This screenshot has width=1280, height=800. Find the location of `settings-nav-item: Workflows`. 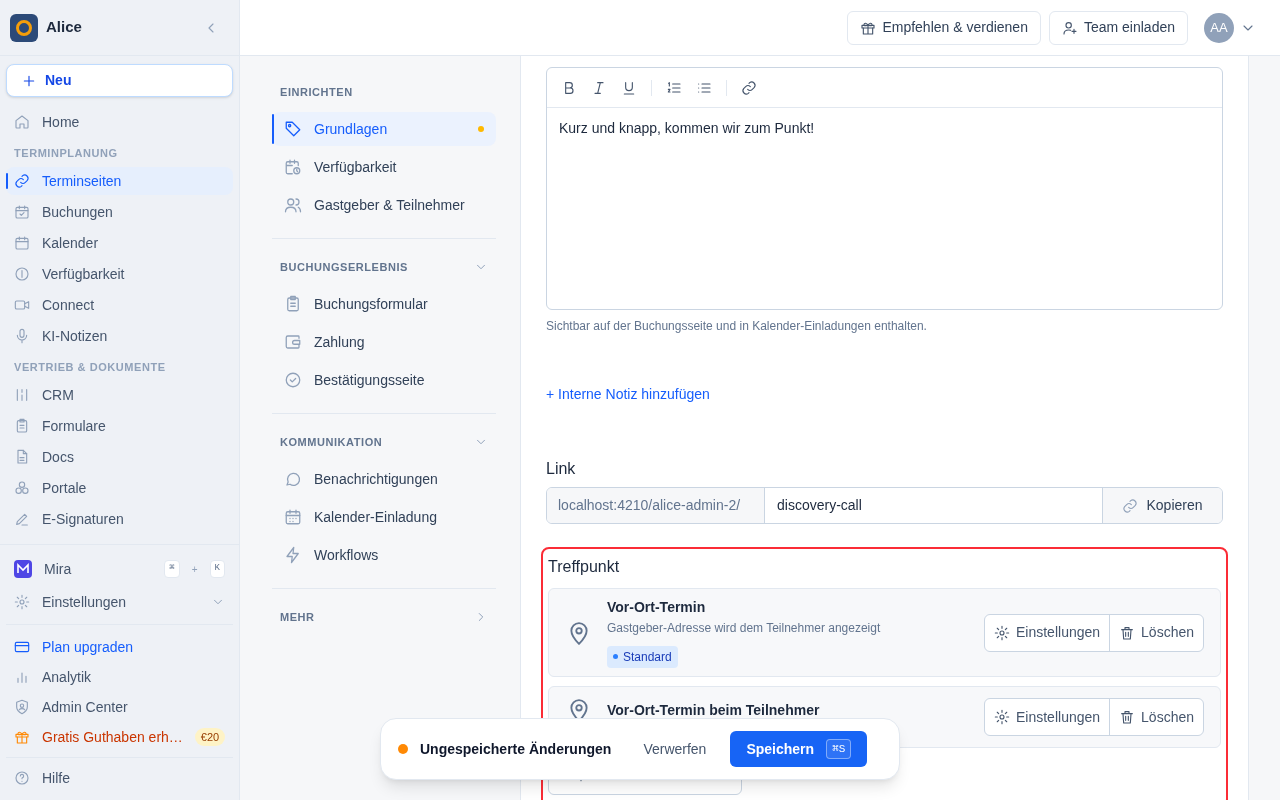

settings-nav-item: Workflows is located at coordinates (384, 555).